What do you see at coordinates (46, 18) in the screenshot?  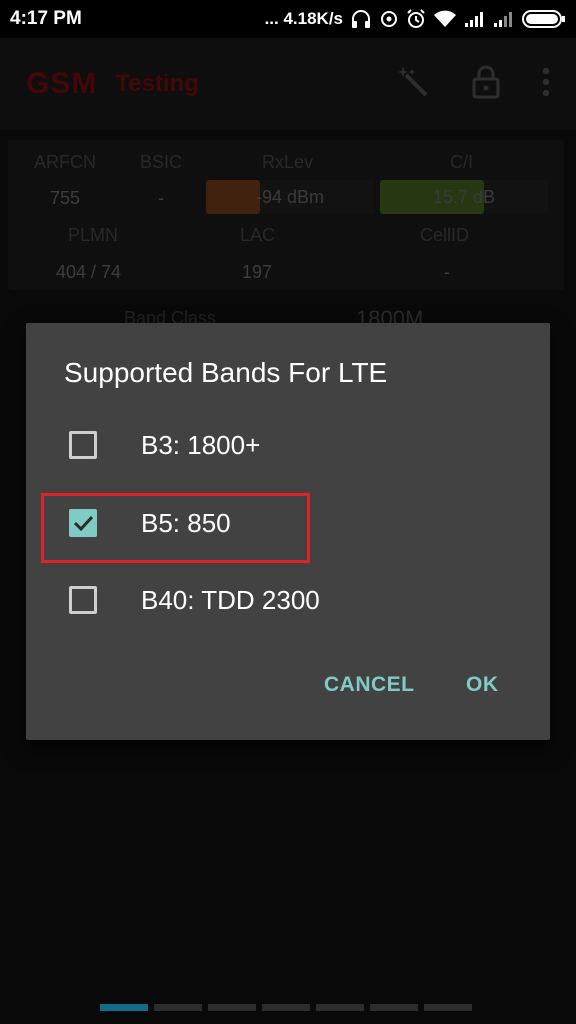 I see `status-time: 4:17 PM` at bounding box center [46, 18].